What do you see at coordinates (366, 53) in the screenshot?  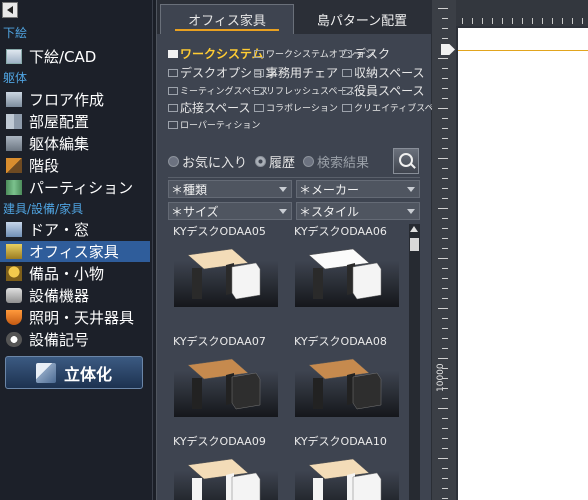 I see `category-desk: デスク` at bounding box center [366, 53].